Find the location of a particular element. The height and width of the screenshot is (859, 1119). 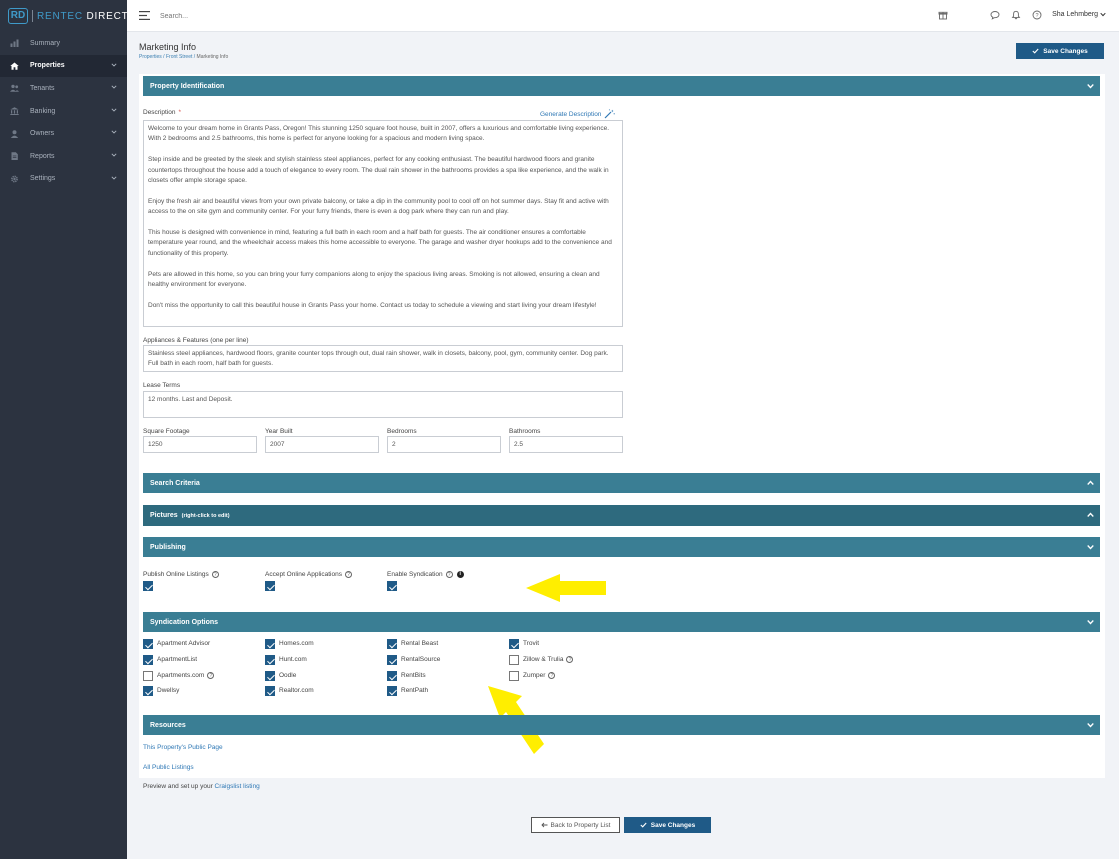

section-title: Publishing is located at coordinates (168, 547).